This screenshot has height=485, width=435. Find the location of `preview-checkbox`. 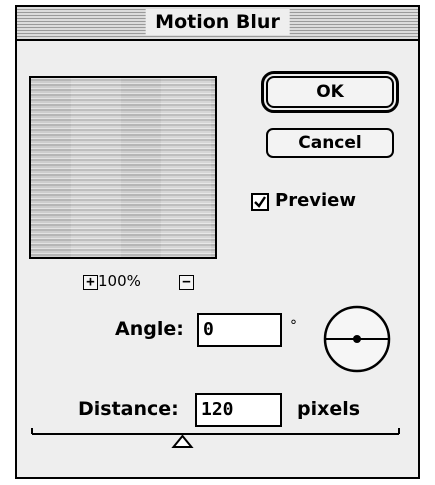

preview-checkbox is located at coordinates (260, 202).